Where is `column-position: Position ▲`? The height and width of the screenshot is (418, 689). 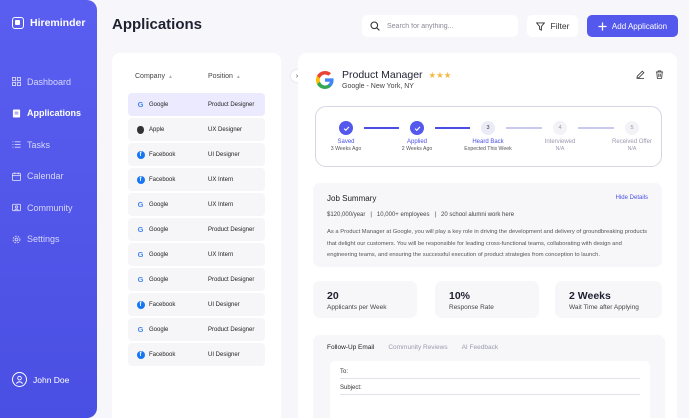
column-position: Position ▲ is located at coordinates (224, 76).